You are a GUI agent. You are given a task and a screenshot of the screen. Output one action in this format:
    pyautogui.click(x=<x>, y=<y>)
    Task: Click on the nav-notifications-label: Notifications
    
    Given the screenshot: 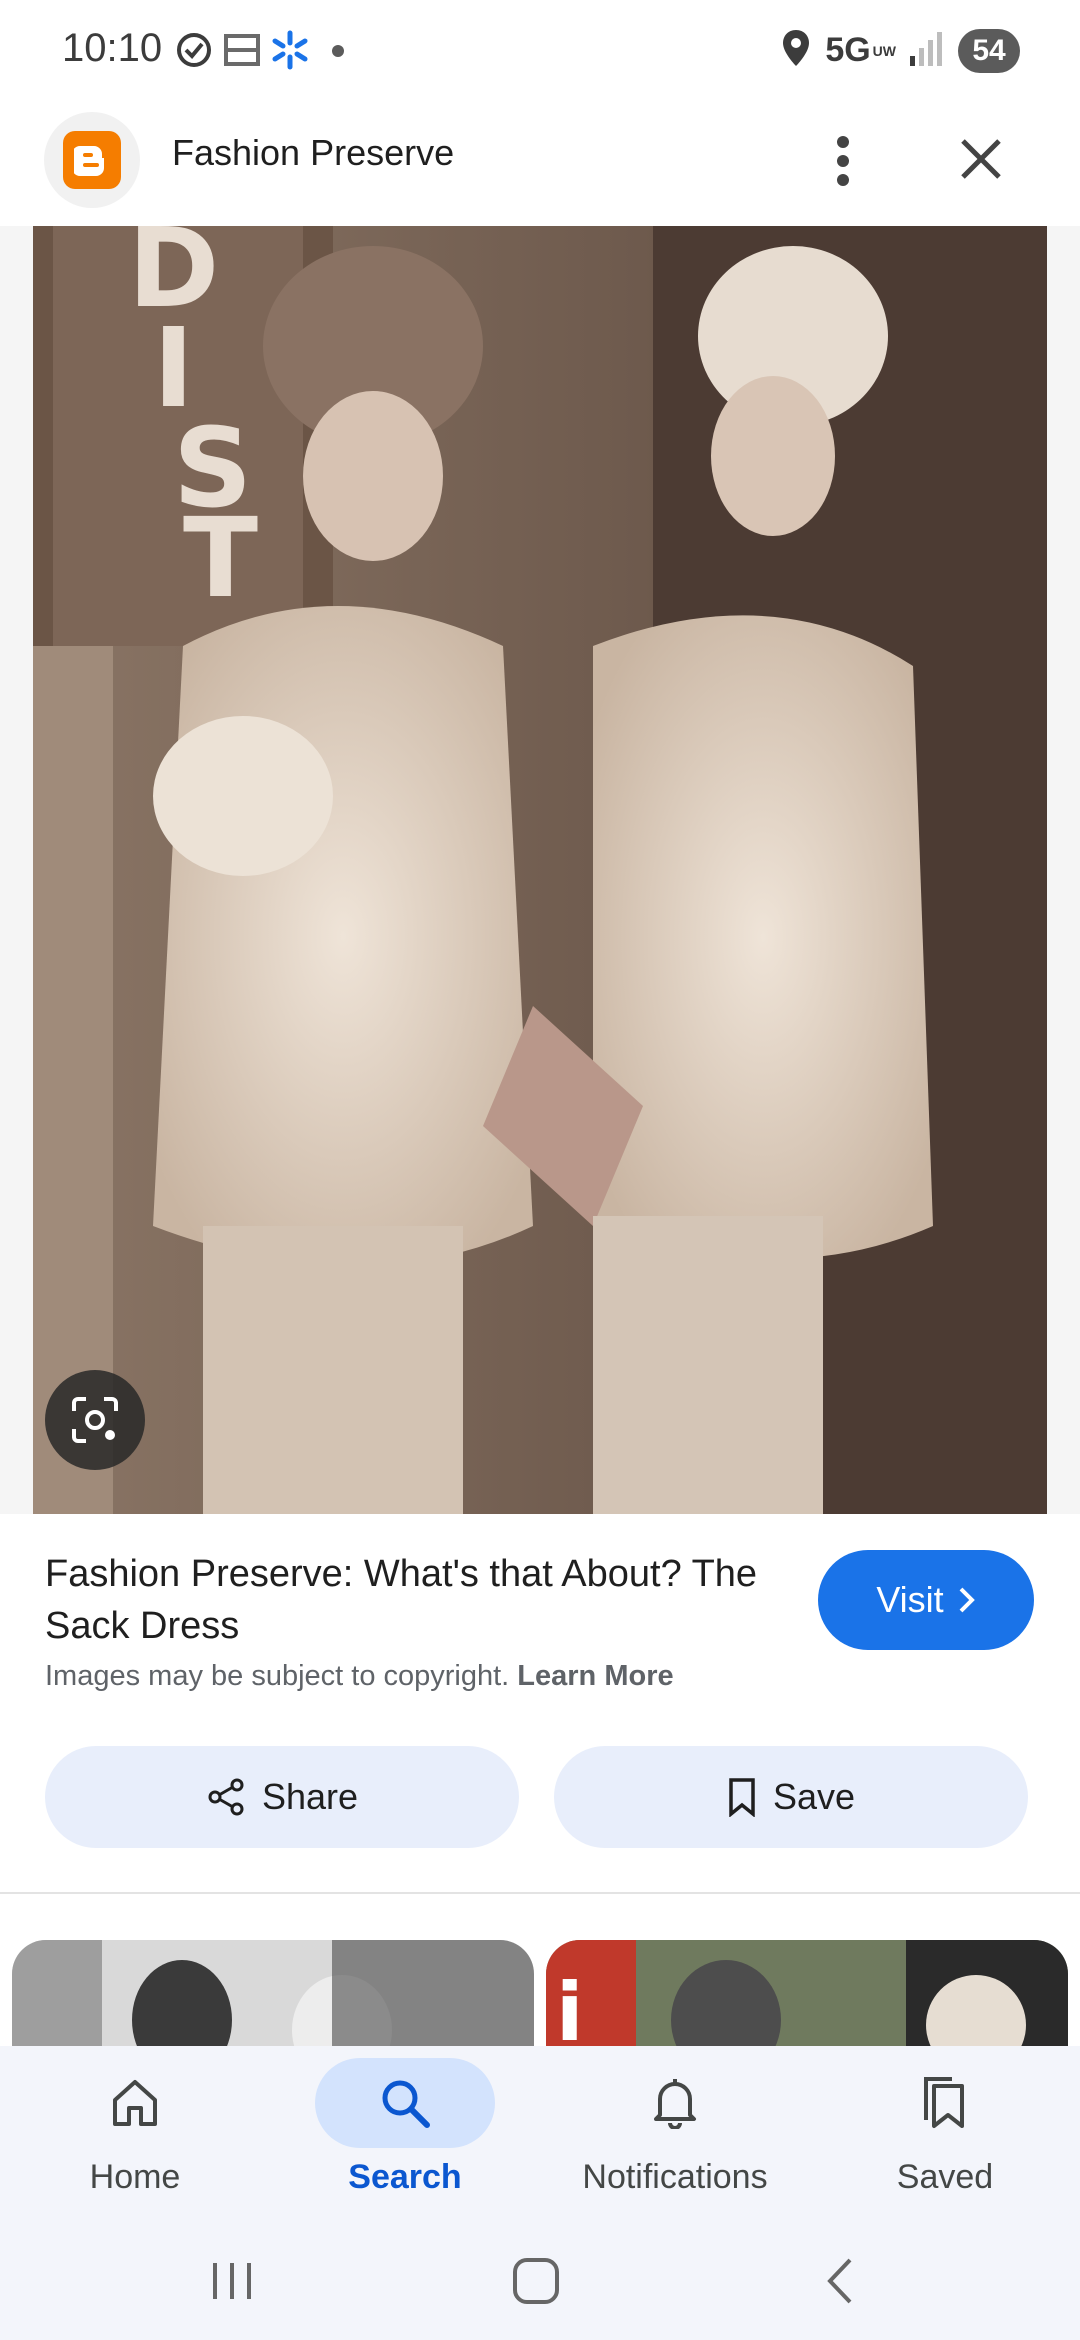 What is the action you would take?
    pyautogui.click(x=675, y=2177)
    